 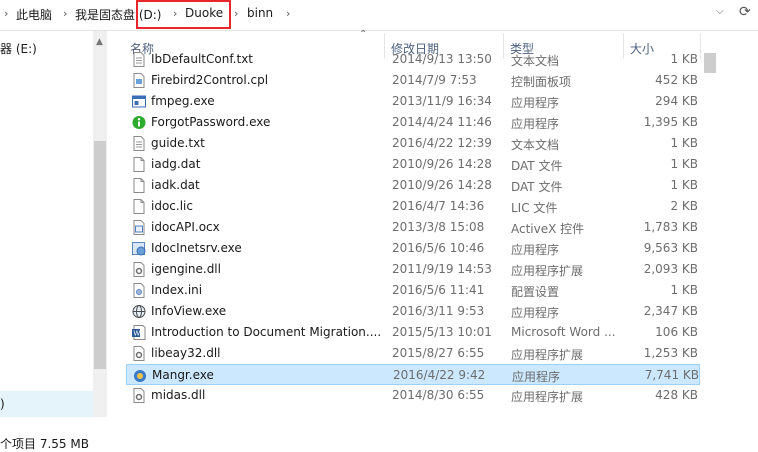 I want to click on file-name: igengine.dll, so click(x=186, y=269).